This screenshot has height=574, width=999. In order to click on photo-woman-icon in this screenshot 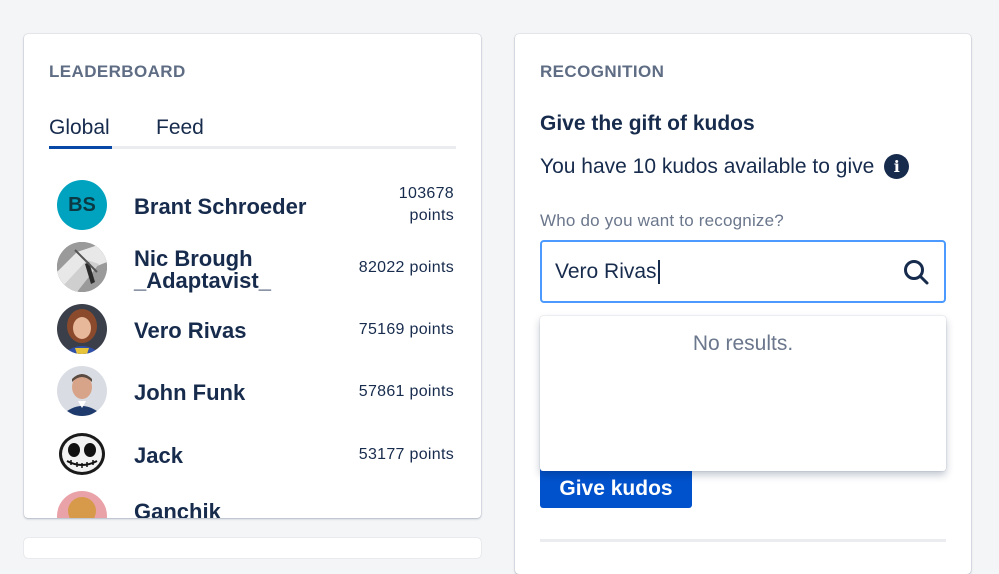, I will do `click(82, 329)`.